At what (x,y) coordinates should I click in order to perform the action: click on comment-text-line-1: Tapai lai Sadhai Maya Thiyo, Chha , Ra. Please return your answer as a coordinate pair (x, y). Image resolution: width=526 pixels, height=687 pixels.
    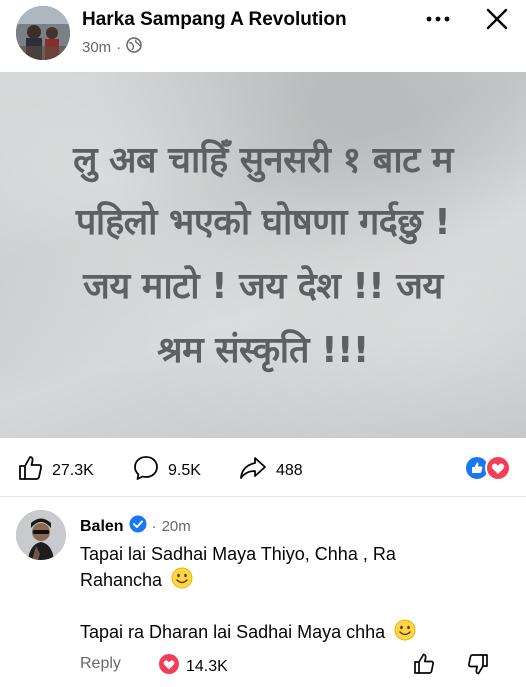
    Looking at the image, I should click on (238, 554).